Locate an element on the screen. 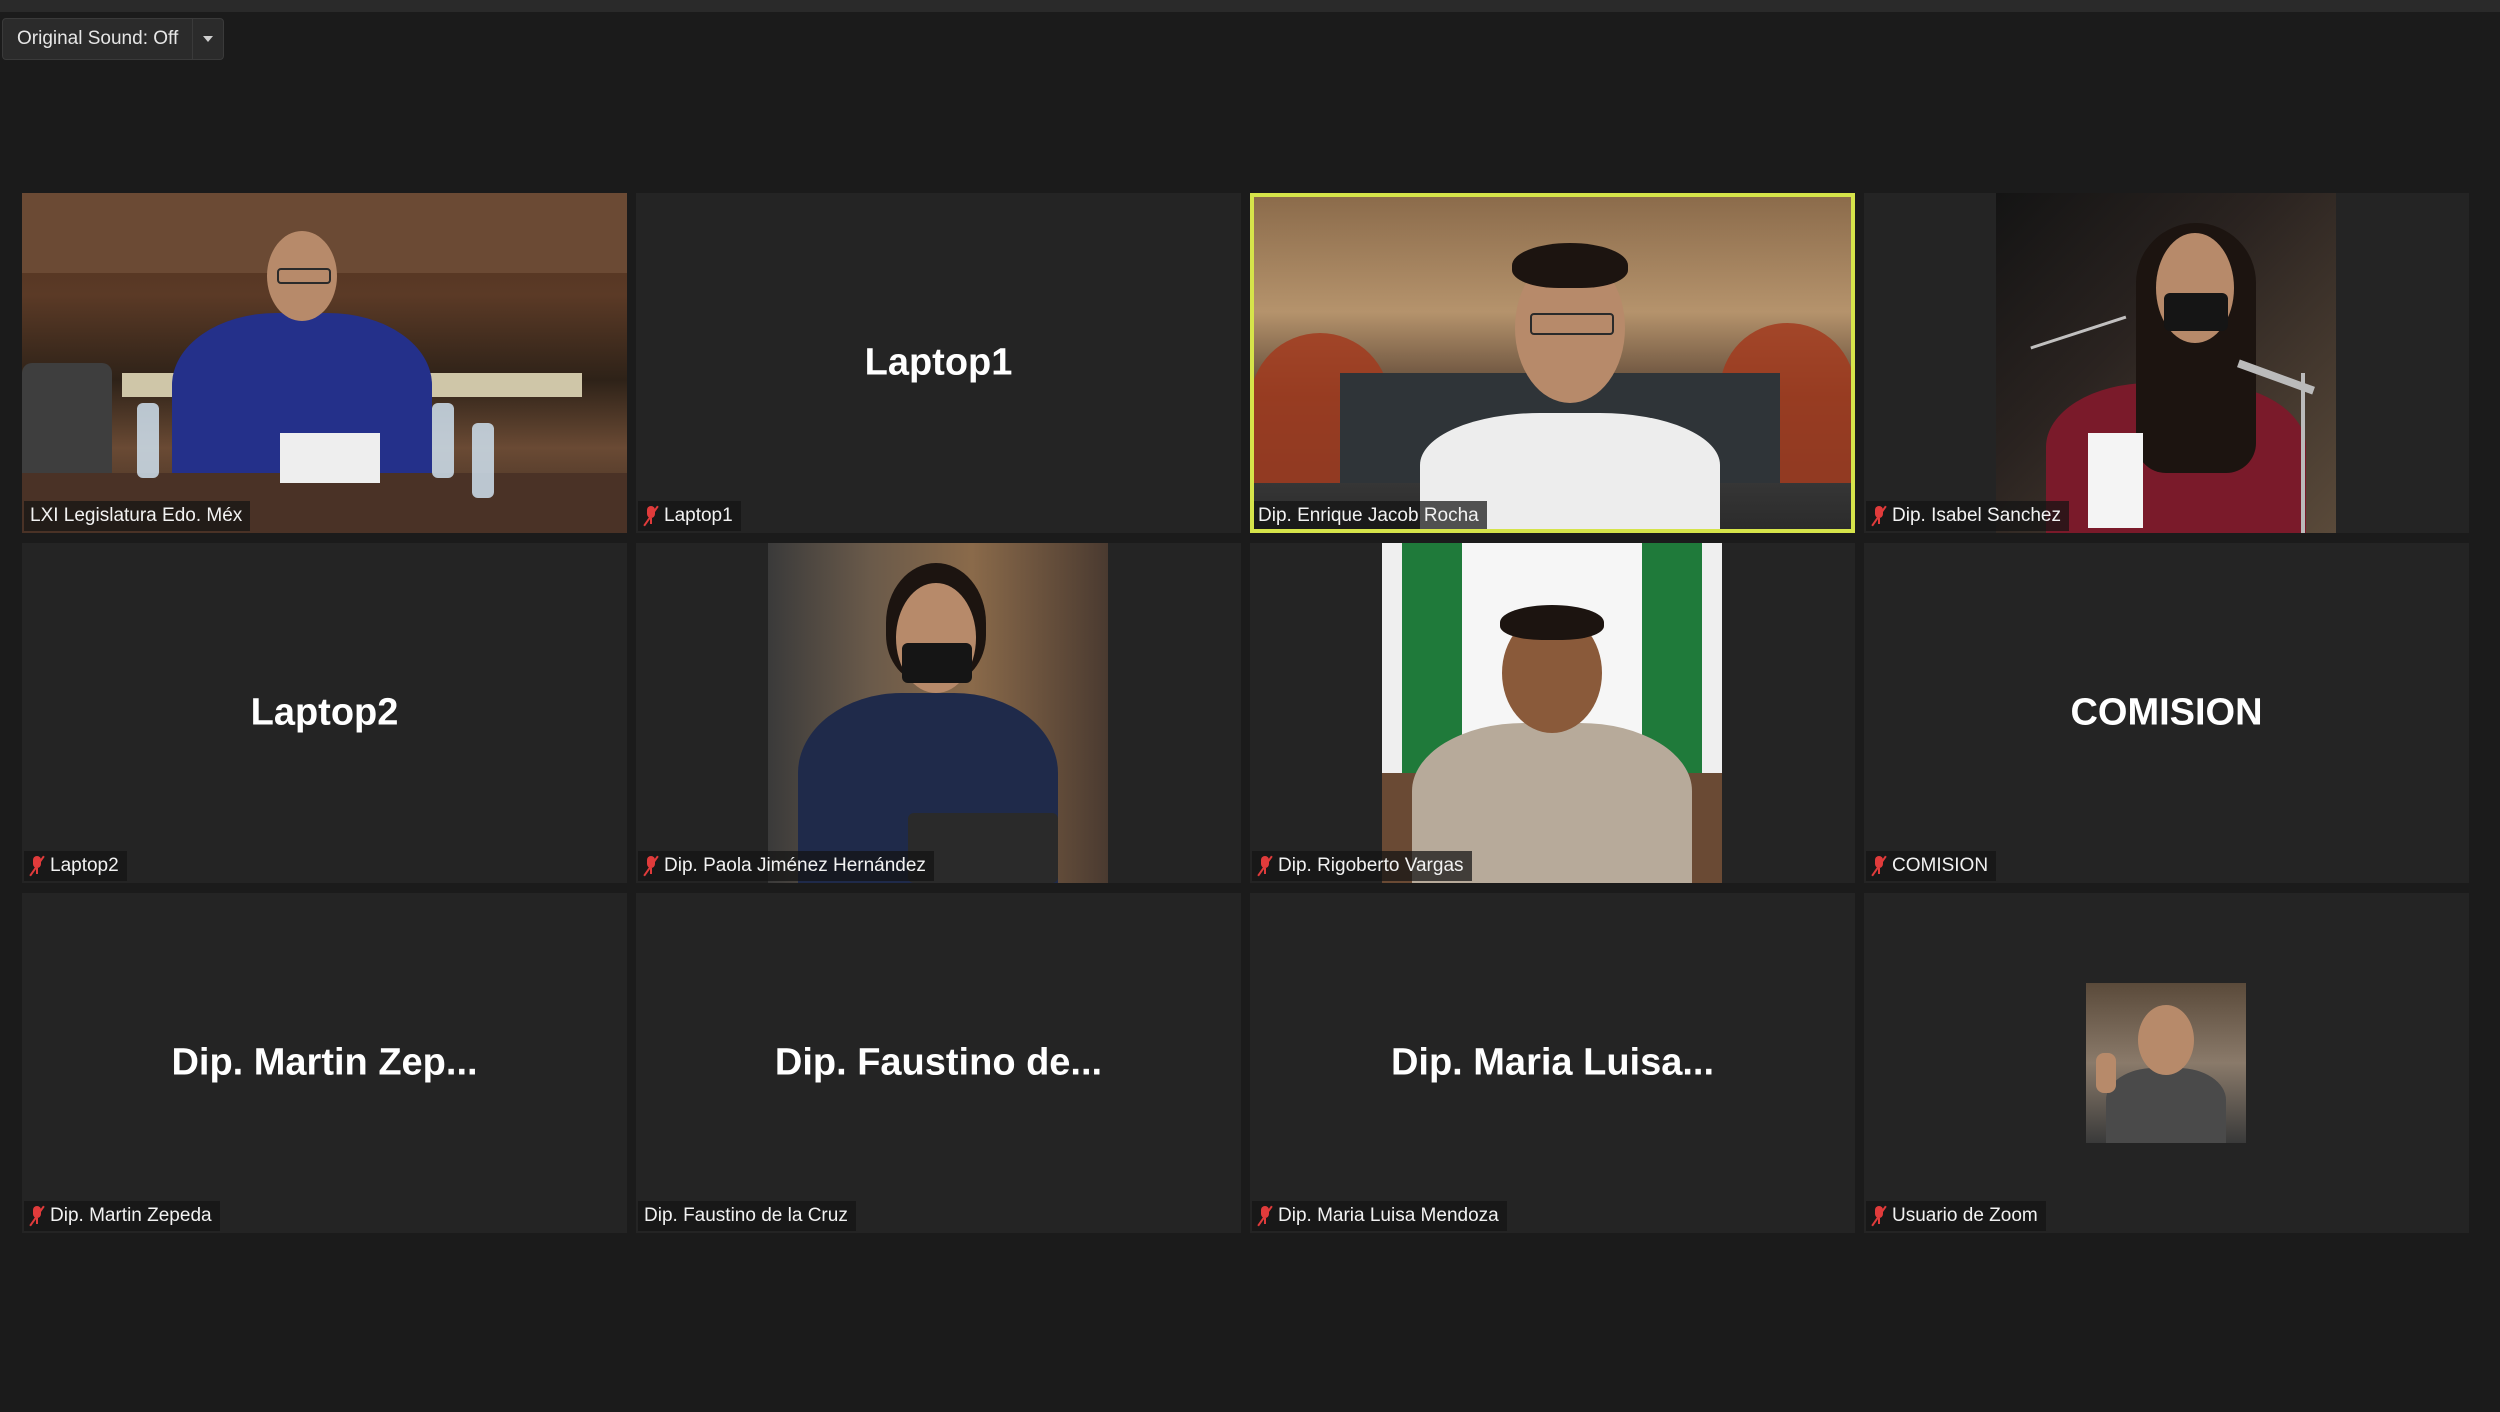 Image resolution: width=2500 pixels, height=1412 pixels. participant-name: Dip. Enrique Jacob Rocha is located at coordinates (1368, 515).